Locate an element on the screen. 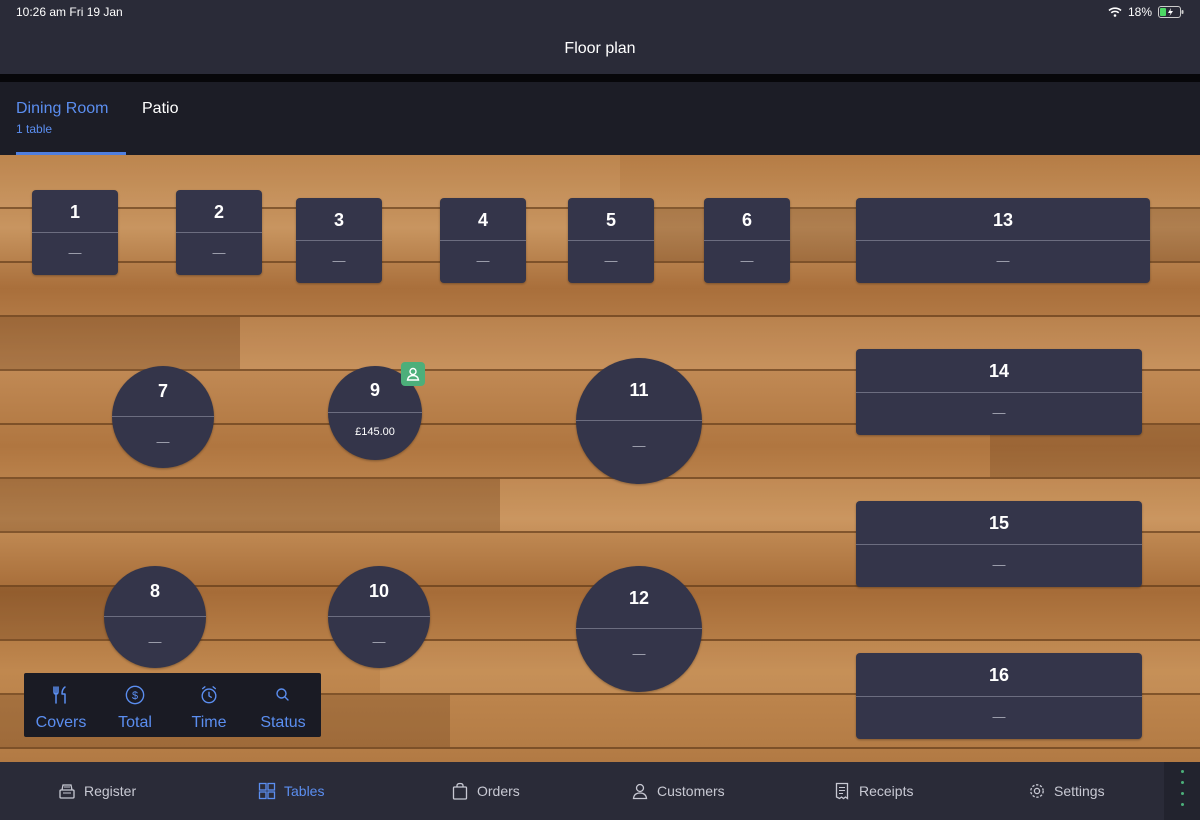 The height and width of the screenshot is (820, 1200). tab-label: Dining Room is located at coordinates (62, 108).